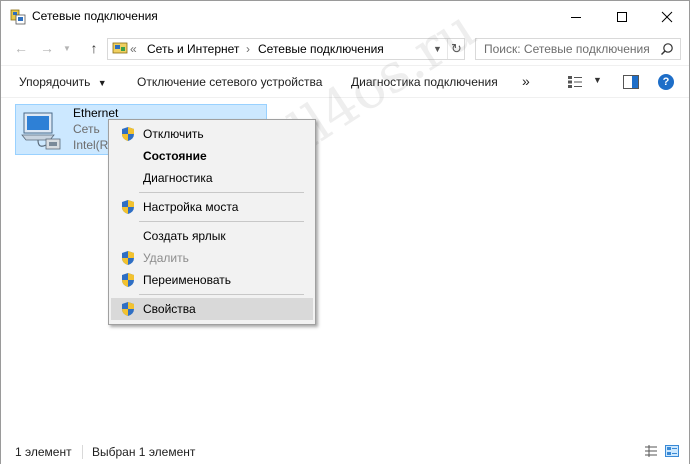 This screenshot has height=464, width=690. I want to click on search-input: Поиск: Сетевые подключения, so click(578, 49).